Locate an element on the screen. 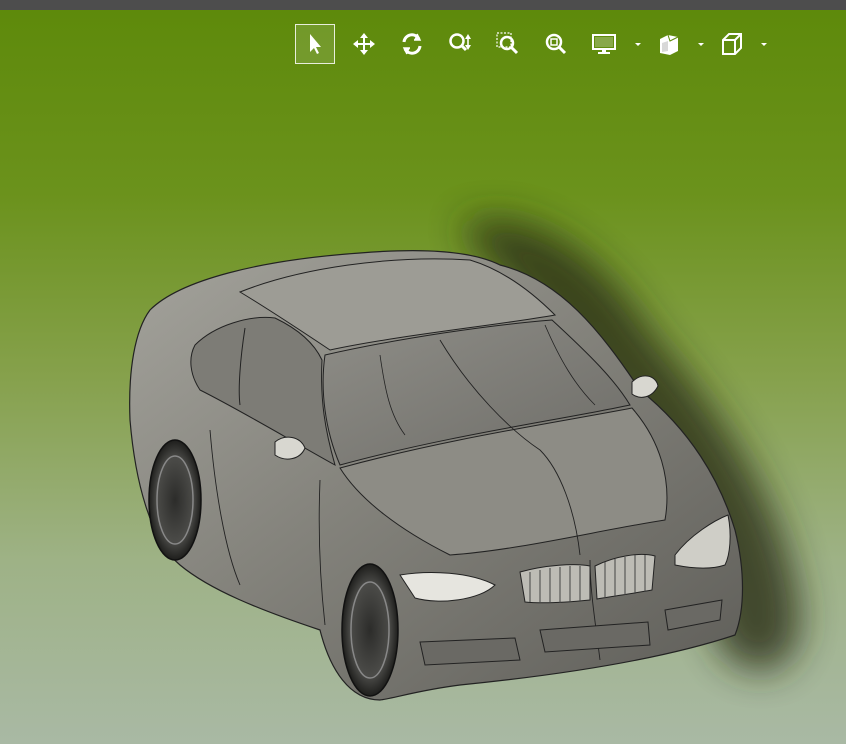 Image resolution: width=846 pixels, height=744 pixels. pan-tool-button is located at coordinates (364, 44).